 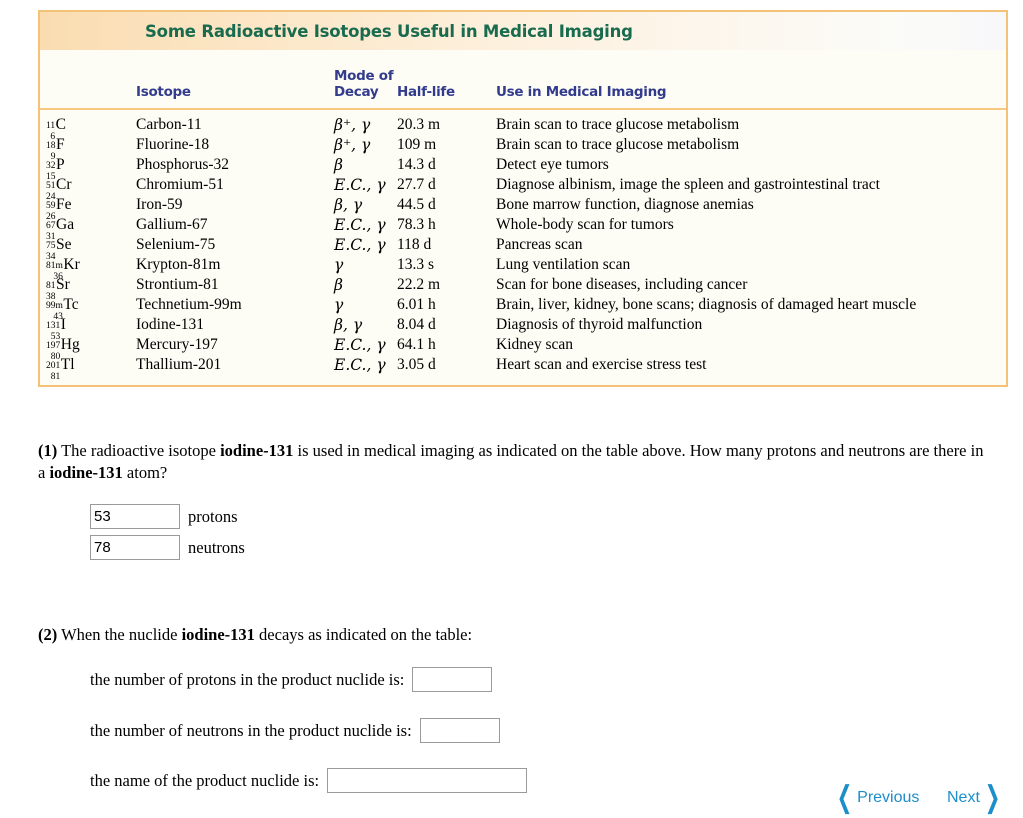 What do you see at coordinates (625, 204) in the screenshot?
I see `medical-use: Bone marrow function, diagnose anemias` at bounding box center [625, 204].